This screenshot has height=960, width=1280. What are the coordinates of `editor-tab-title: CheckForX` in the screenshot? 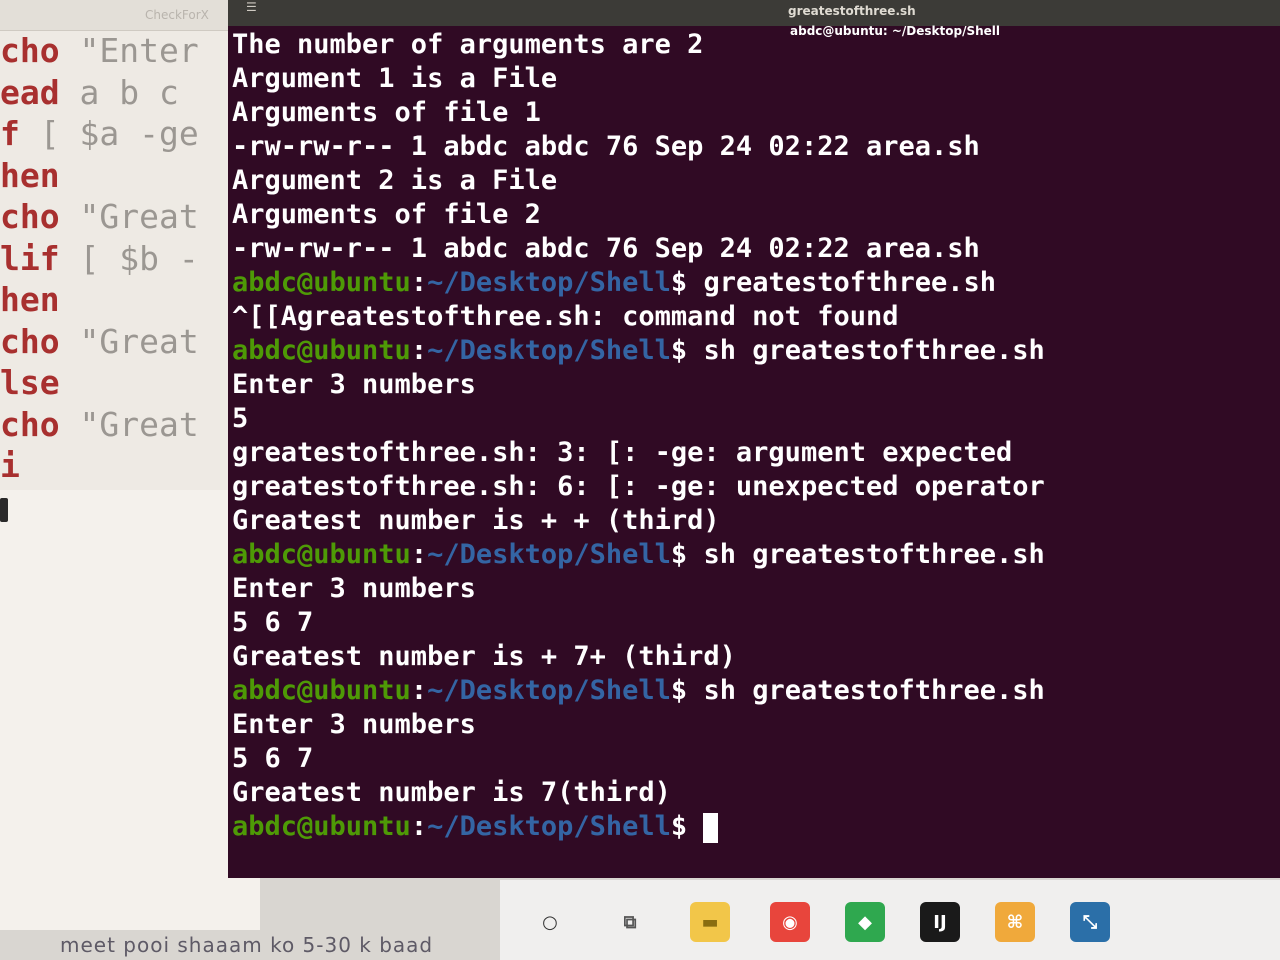 It's located at (177, 15).